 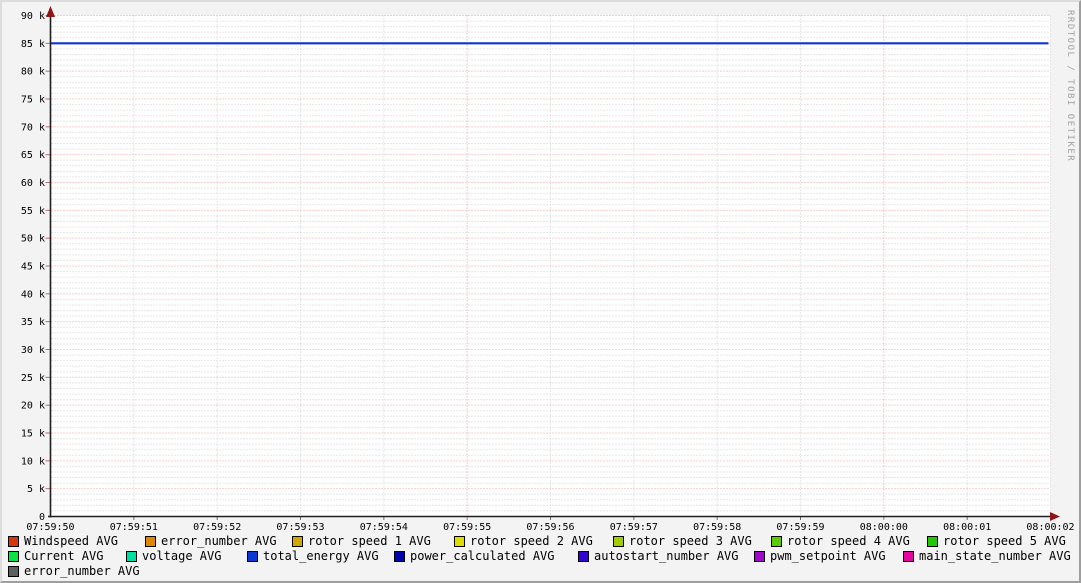 What do you see at coordinates (884, 527) in the screenshot?
I see `x-tick-label: 08:00:00` at bounding box center [884, 527].